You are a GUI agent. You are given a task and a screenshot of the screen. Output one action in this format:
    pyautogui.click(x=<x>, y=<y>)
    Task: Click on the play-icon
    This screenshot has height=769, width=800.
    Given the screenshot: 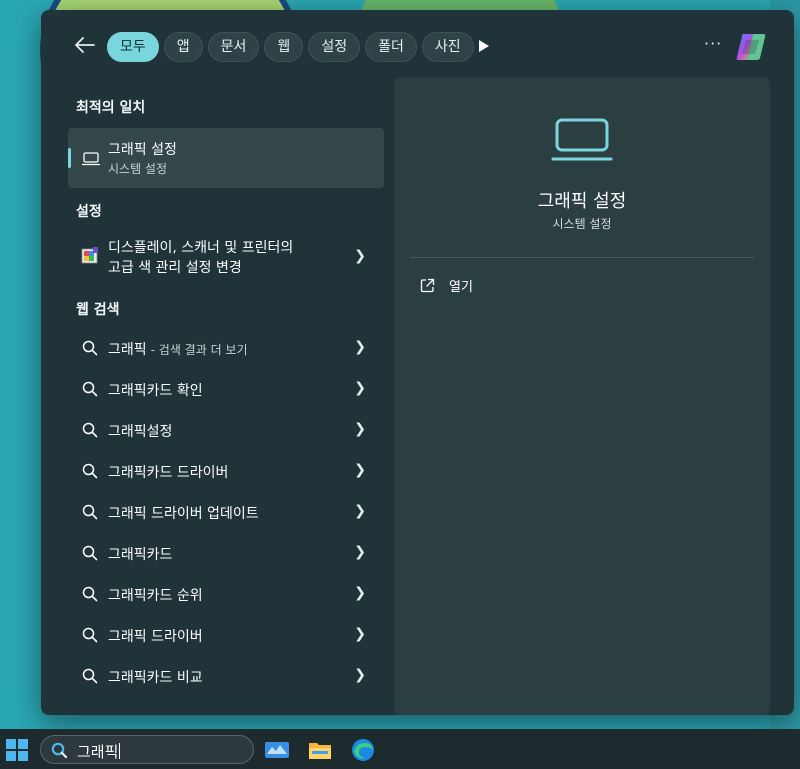 What is the action you would take?
    pyautogui.click(x=484, y=46)
    